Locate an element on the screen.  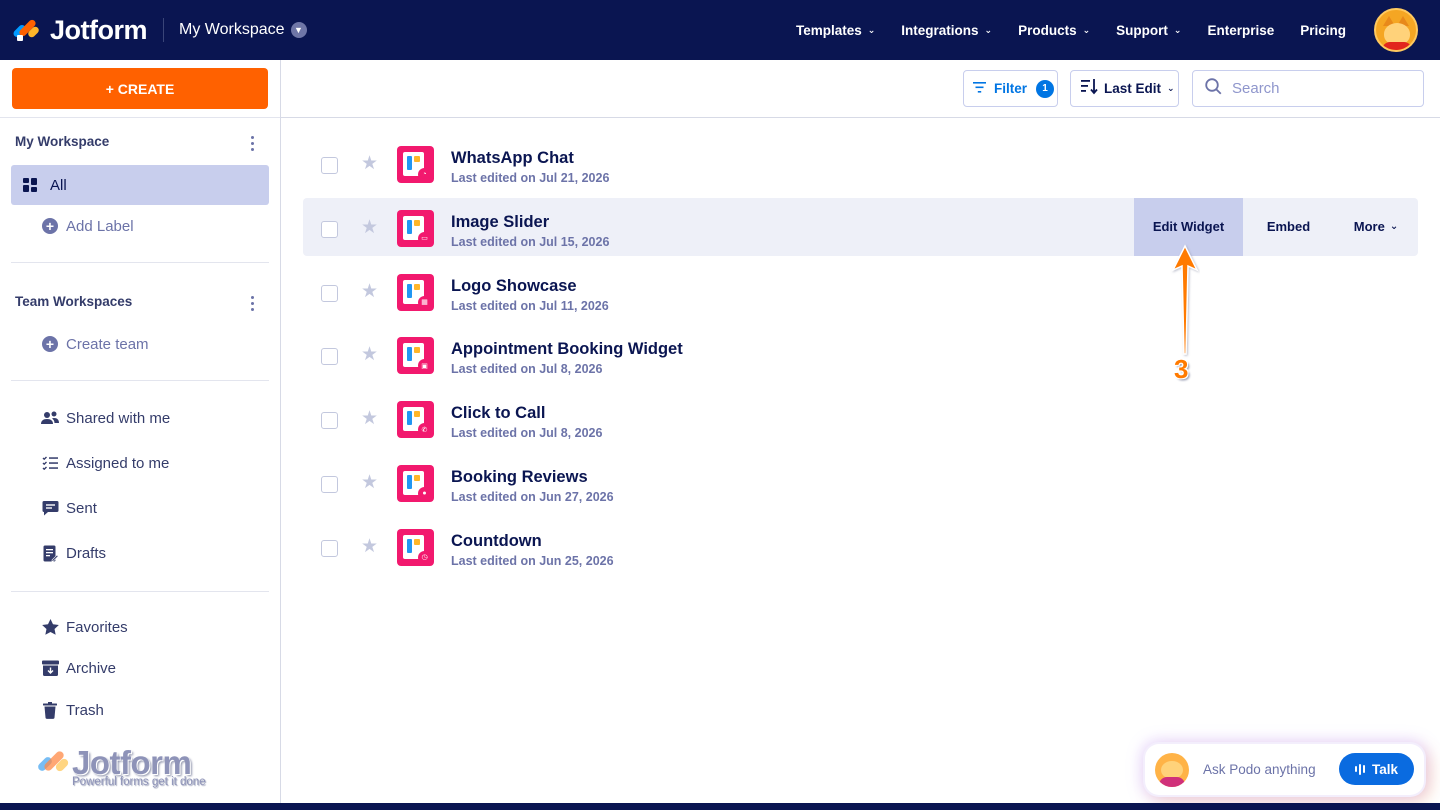
whatsapp-icon: ◔ is located at coordinates (424, 174).